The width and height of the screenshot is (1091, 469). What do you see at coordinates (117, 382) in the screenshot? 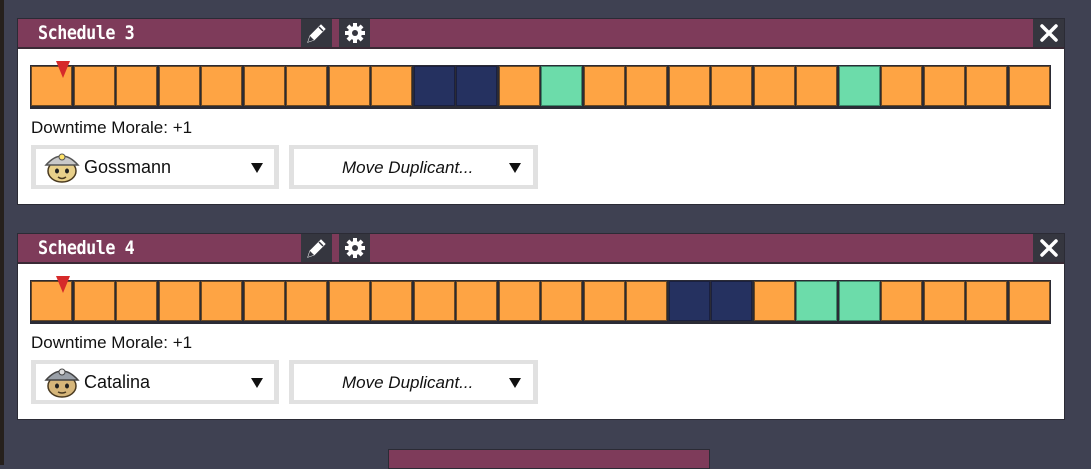
I see `duplicant-name: Catalina` at bounding box center [117, 382].